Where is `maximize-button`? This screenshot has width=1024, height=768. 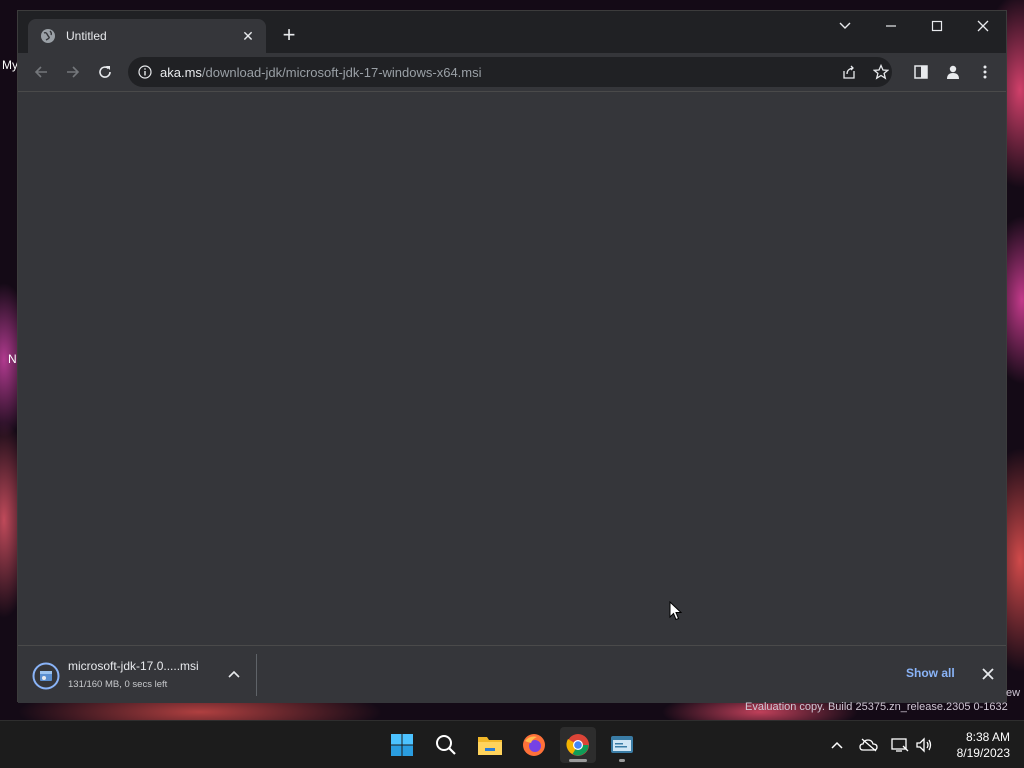 maximize-button is located at coordinates (937, 26).